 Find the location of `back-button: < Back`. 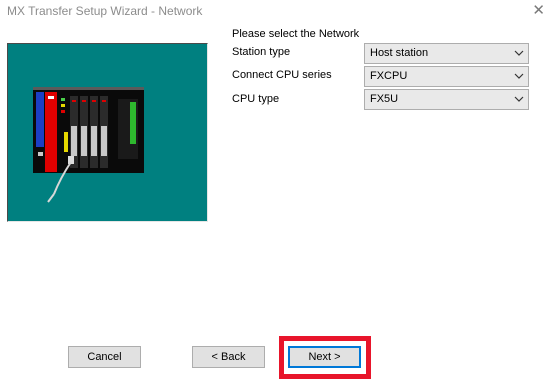

back-button: < Back is located at coordinates (228, 357).